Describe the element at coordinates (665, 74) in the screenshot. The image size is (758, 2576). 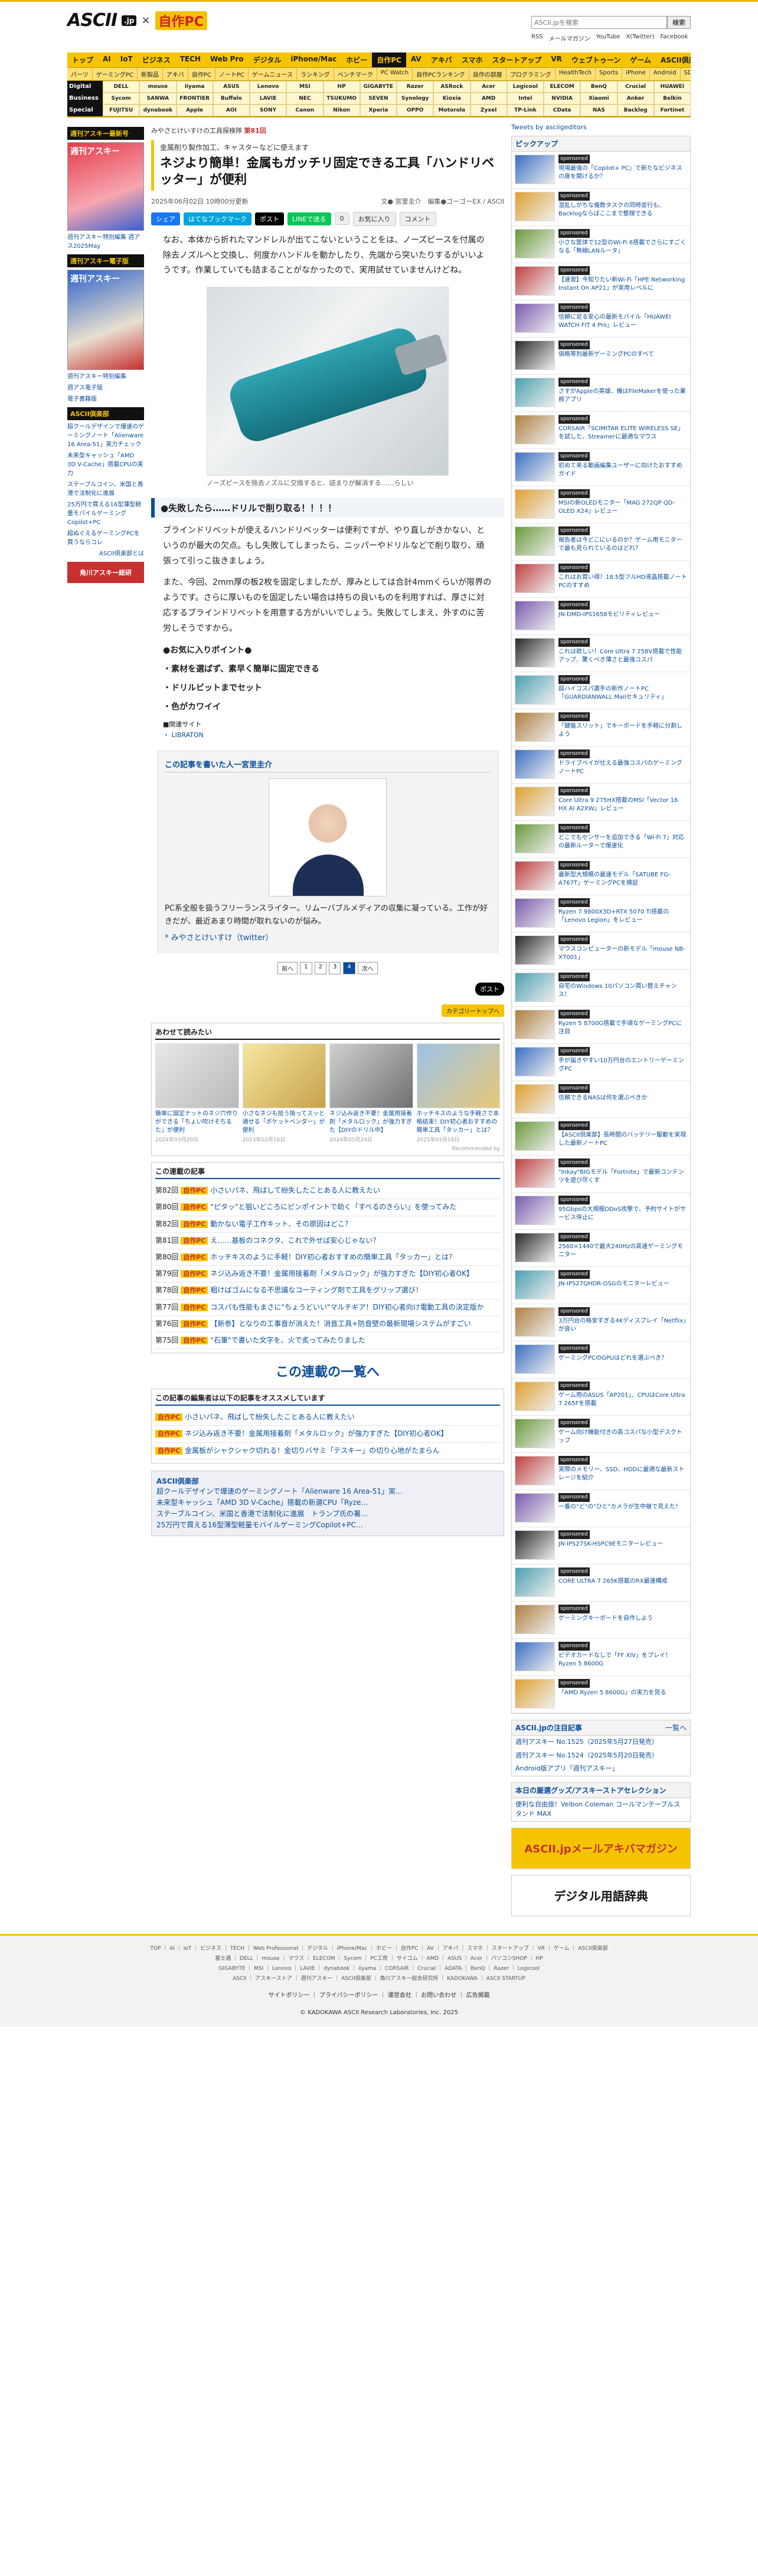
I see `sub-nav-item: Android` at that location.